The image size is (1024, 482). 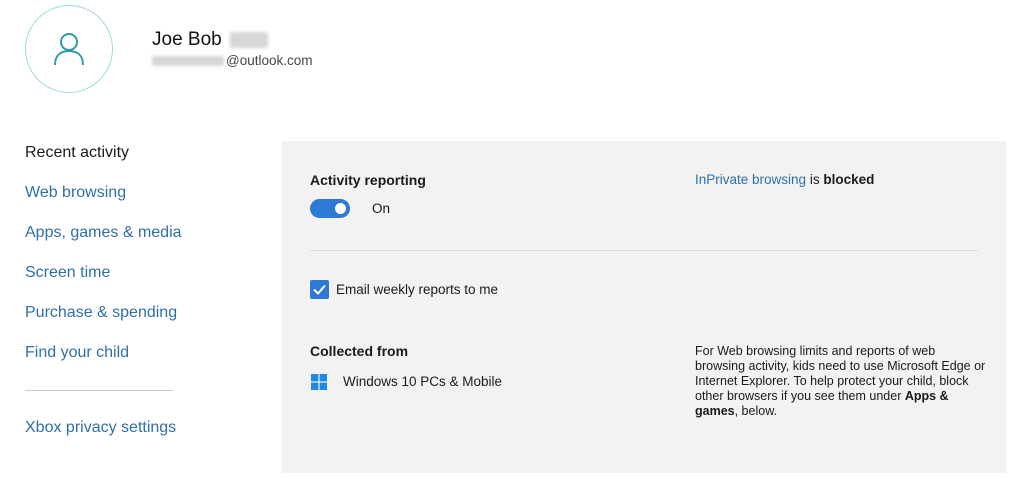 What do you see at coordinates (105, 160) in the screenshot?
I see `sidebar-item-recent-activity: Recent activity` at bounding box center [105, 160].